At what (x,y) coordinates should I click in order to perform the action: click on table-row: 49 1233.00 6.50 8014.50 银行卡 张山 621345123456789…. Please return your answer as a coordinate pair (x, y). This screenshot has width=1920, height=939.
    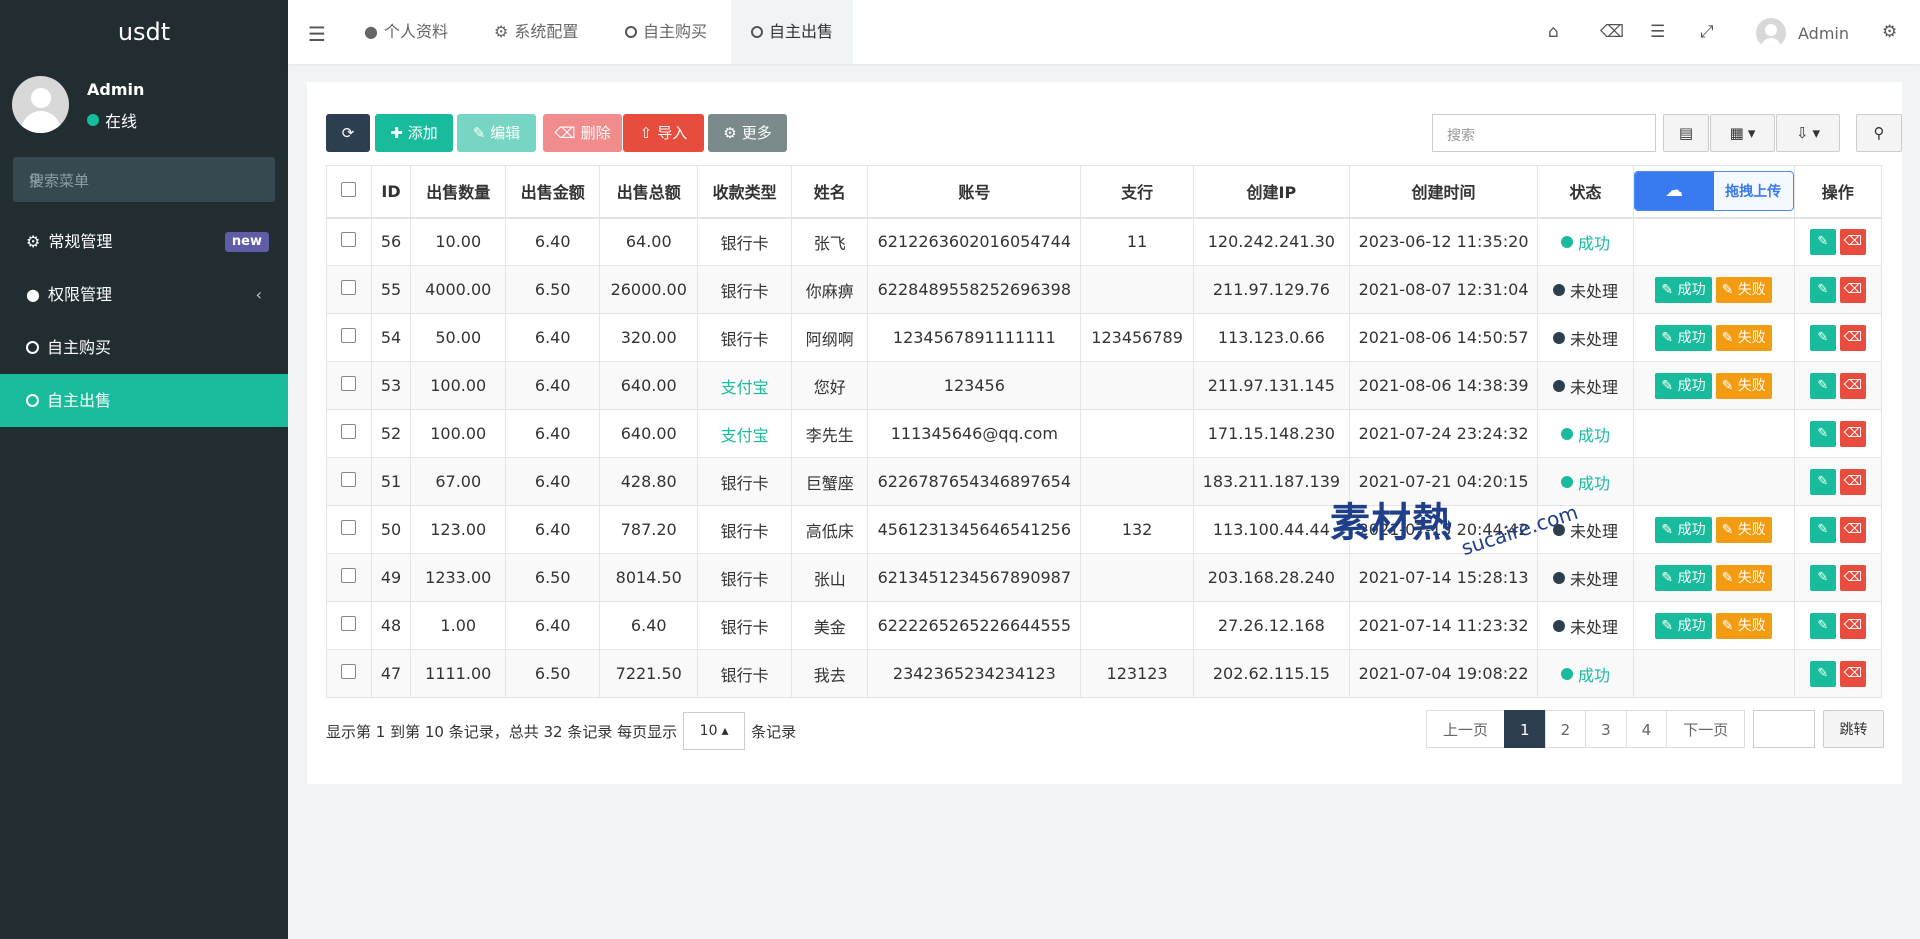
    Looking at the image, I should click on (1104, 577).